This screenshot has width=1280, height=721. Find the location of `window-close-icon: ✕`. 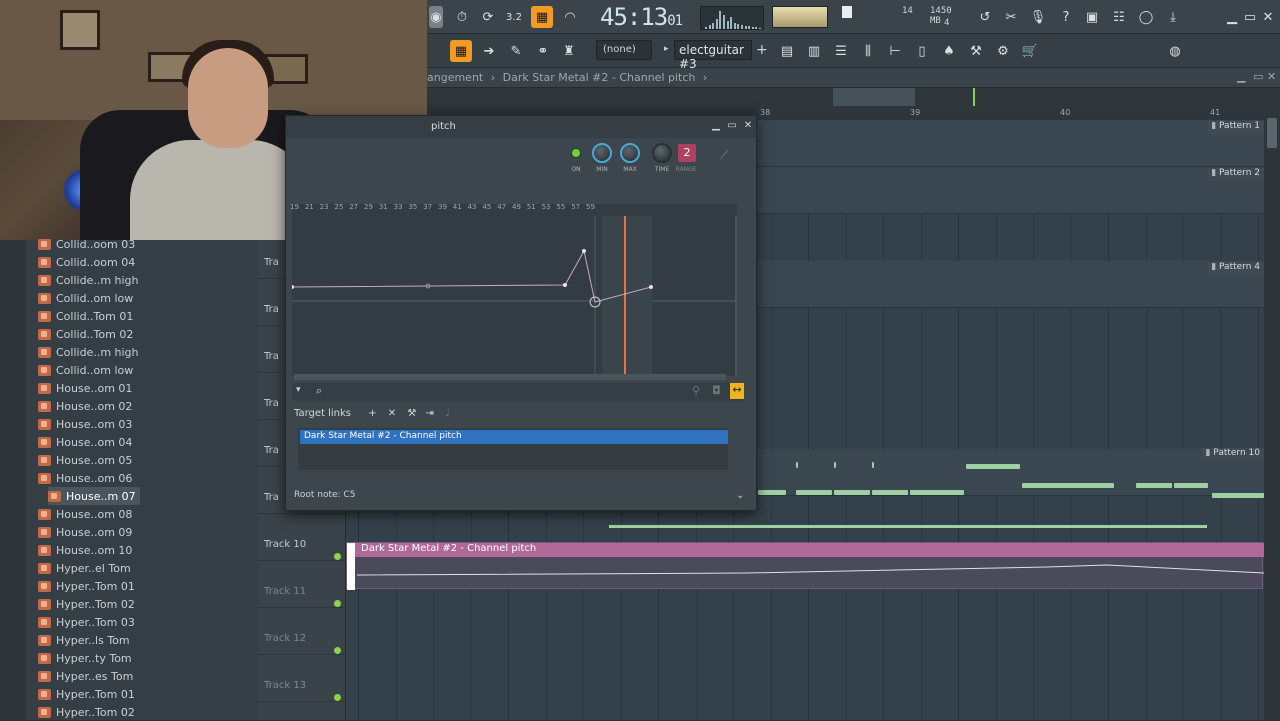

window-close-icon: ✕ is located at coordinates (748, 126).